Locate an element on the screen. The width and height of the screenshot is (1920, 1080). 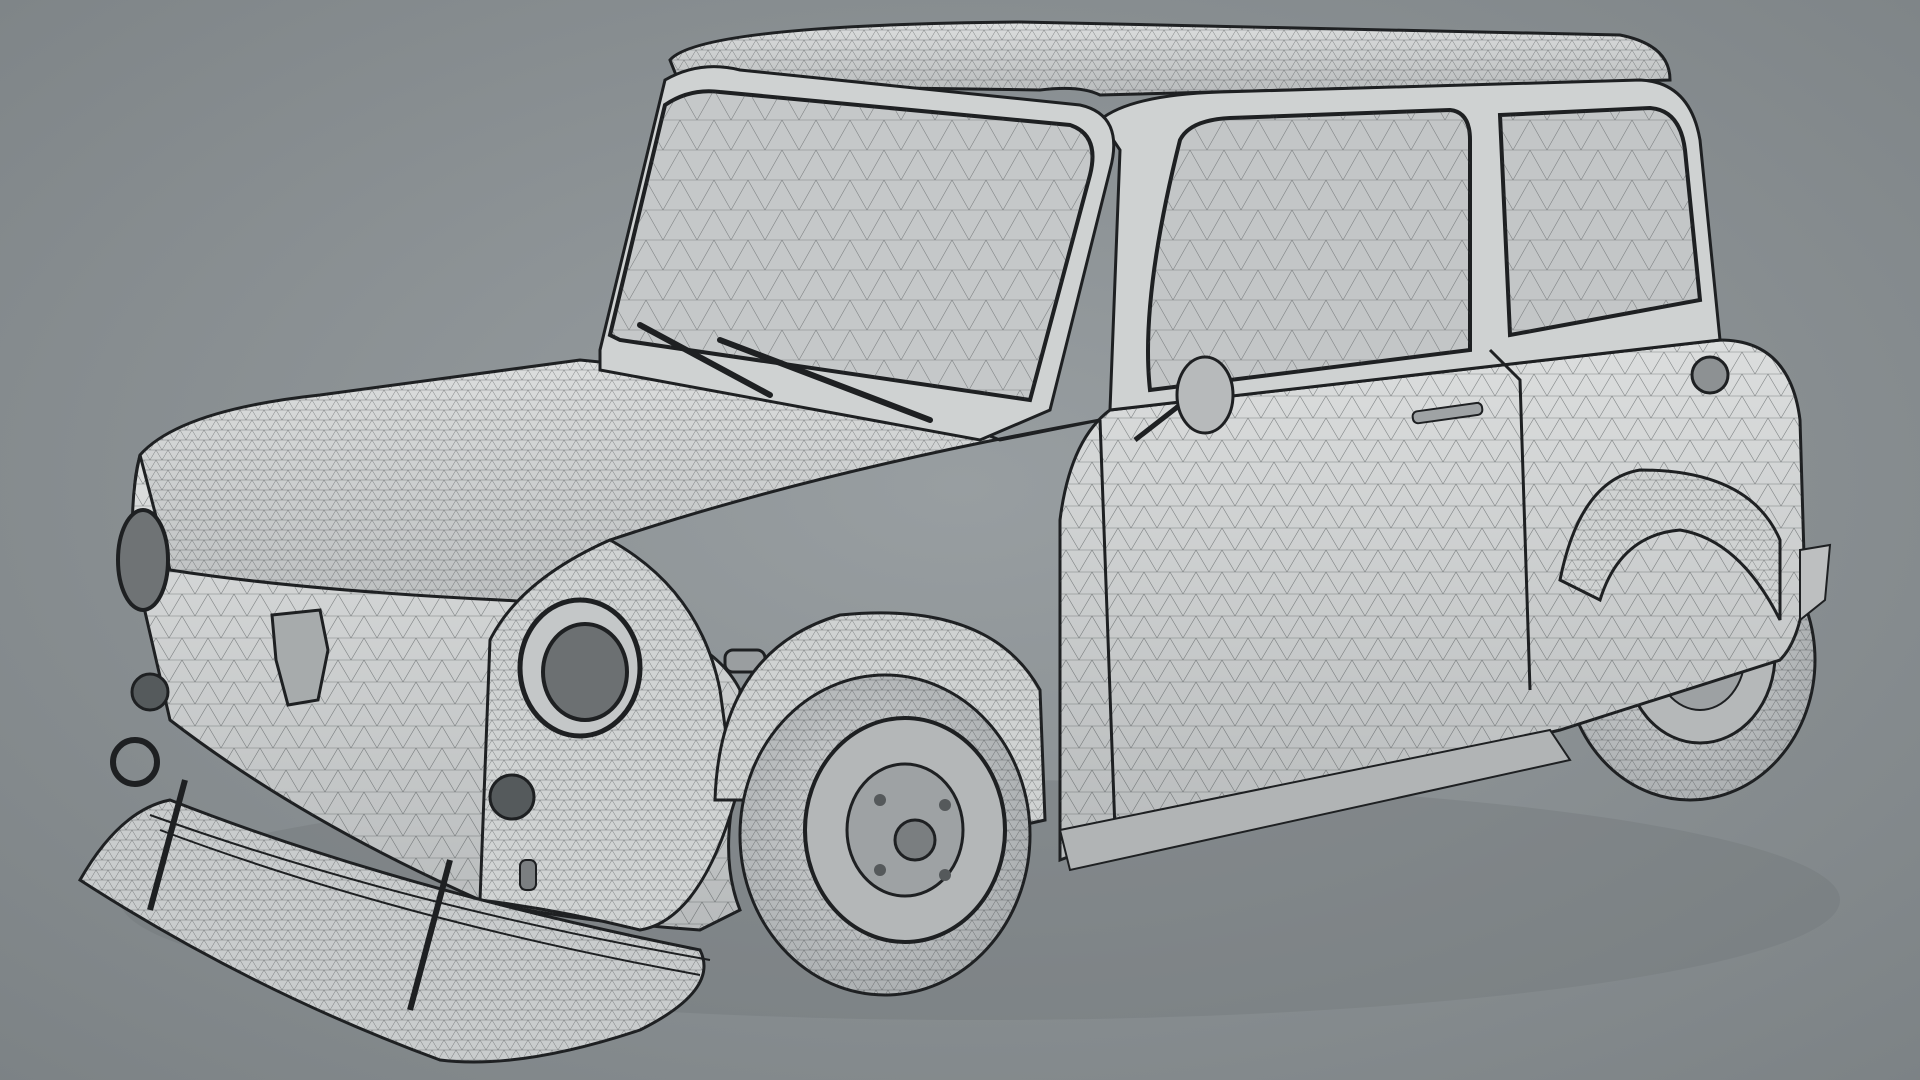
fog-light-left is located at coordinates (150, 692).